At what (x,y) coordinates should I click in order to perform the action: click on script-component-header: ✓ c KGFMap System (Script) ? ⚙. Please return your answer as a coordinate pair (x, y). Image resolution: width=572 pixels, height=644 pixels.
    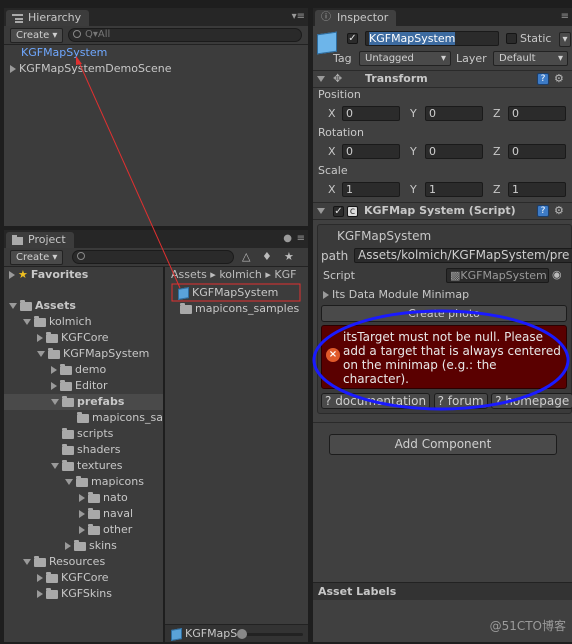
    Looking at the image, I should click on (442, 211).